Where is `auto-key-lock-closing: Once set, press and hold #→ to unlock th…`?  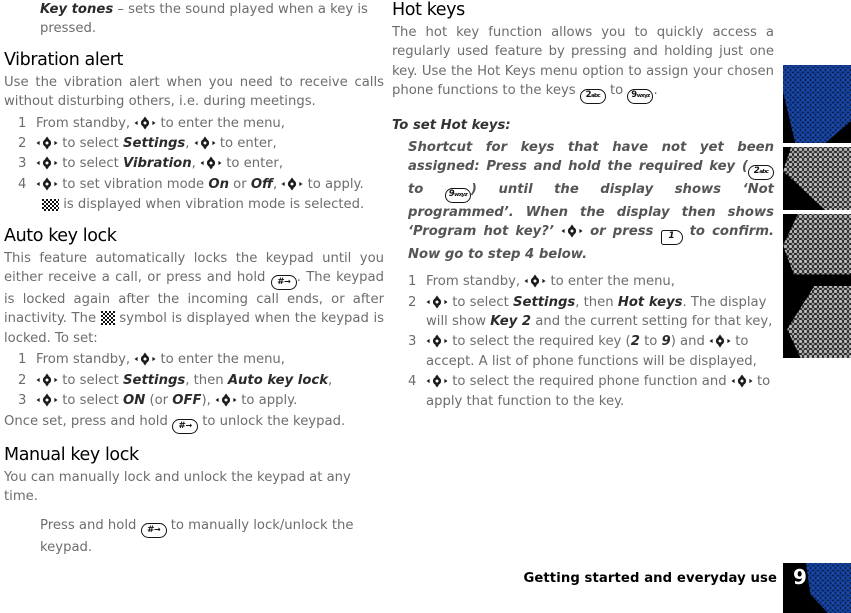 auto-key-lock-closing: Once set, press and hold #→ to unlock th… is located at coordinates (194, 423).